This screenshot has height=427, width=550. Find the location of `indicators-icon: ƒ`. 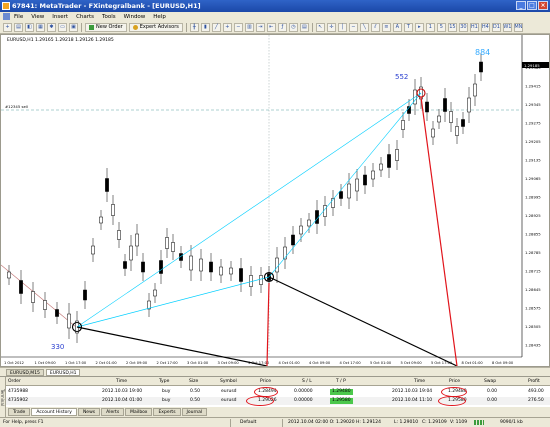

indicators-icon: ƒ is located at coordinates (282, 27).